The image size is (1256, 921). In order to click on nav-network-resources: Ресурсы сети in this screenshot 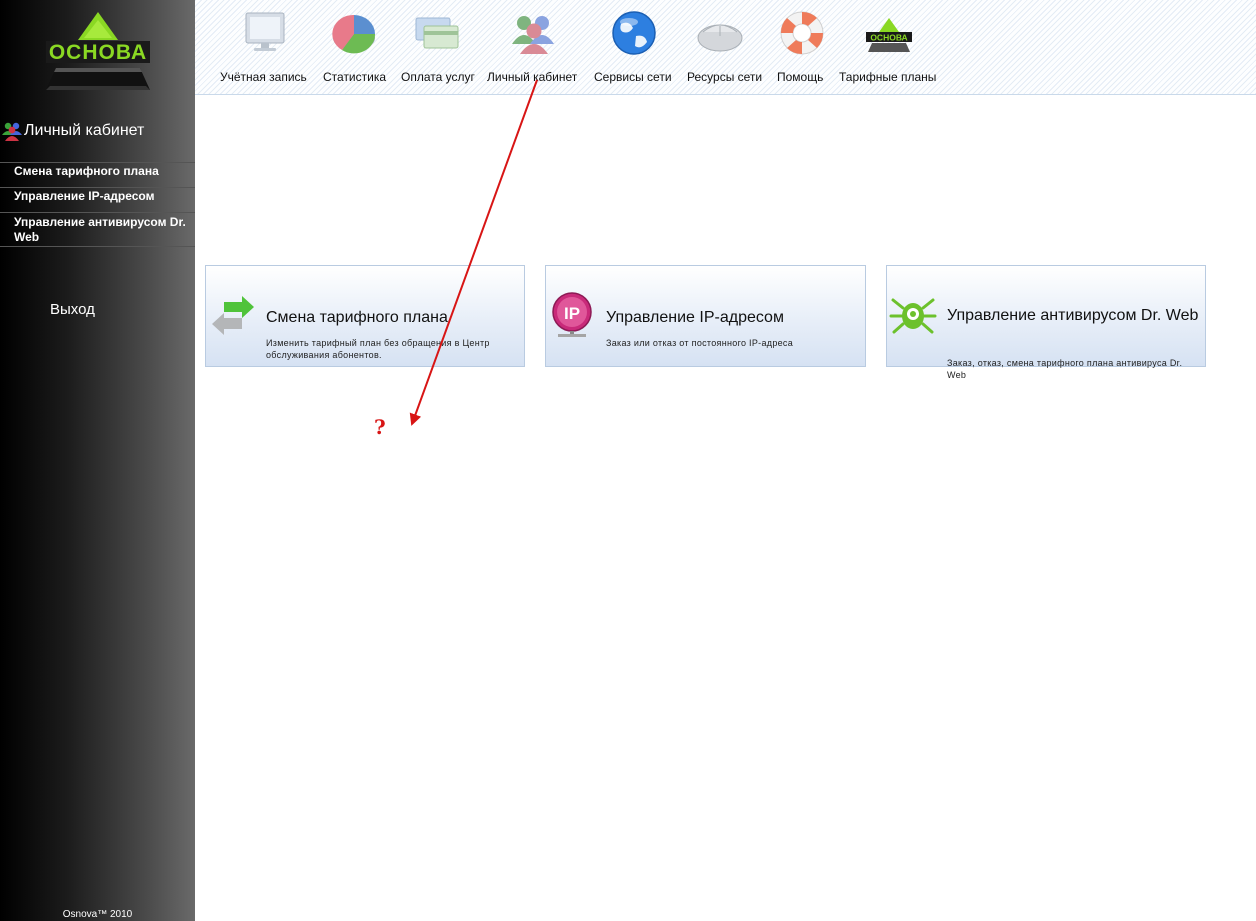, I will do `click(727, 47)`.